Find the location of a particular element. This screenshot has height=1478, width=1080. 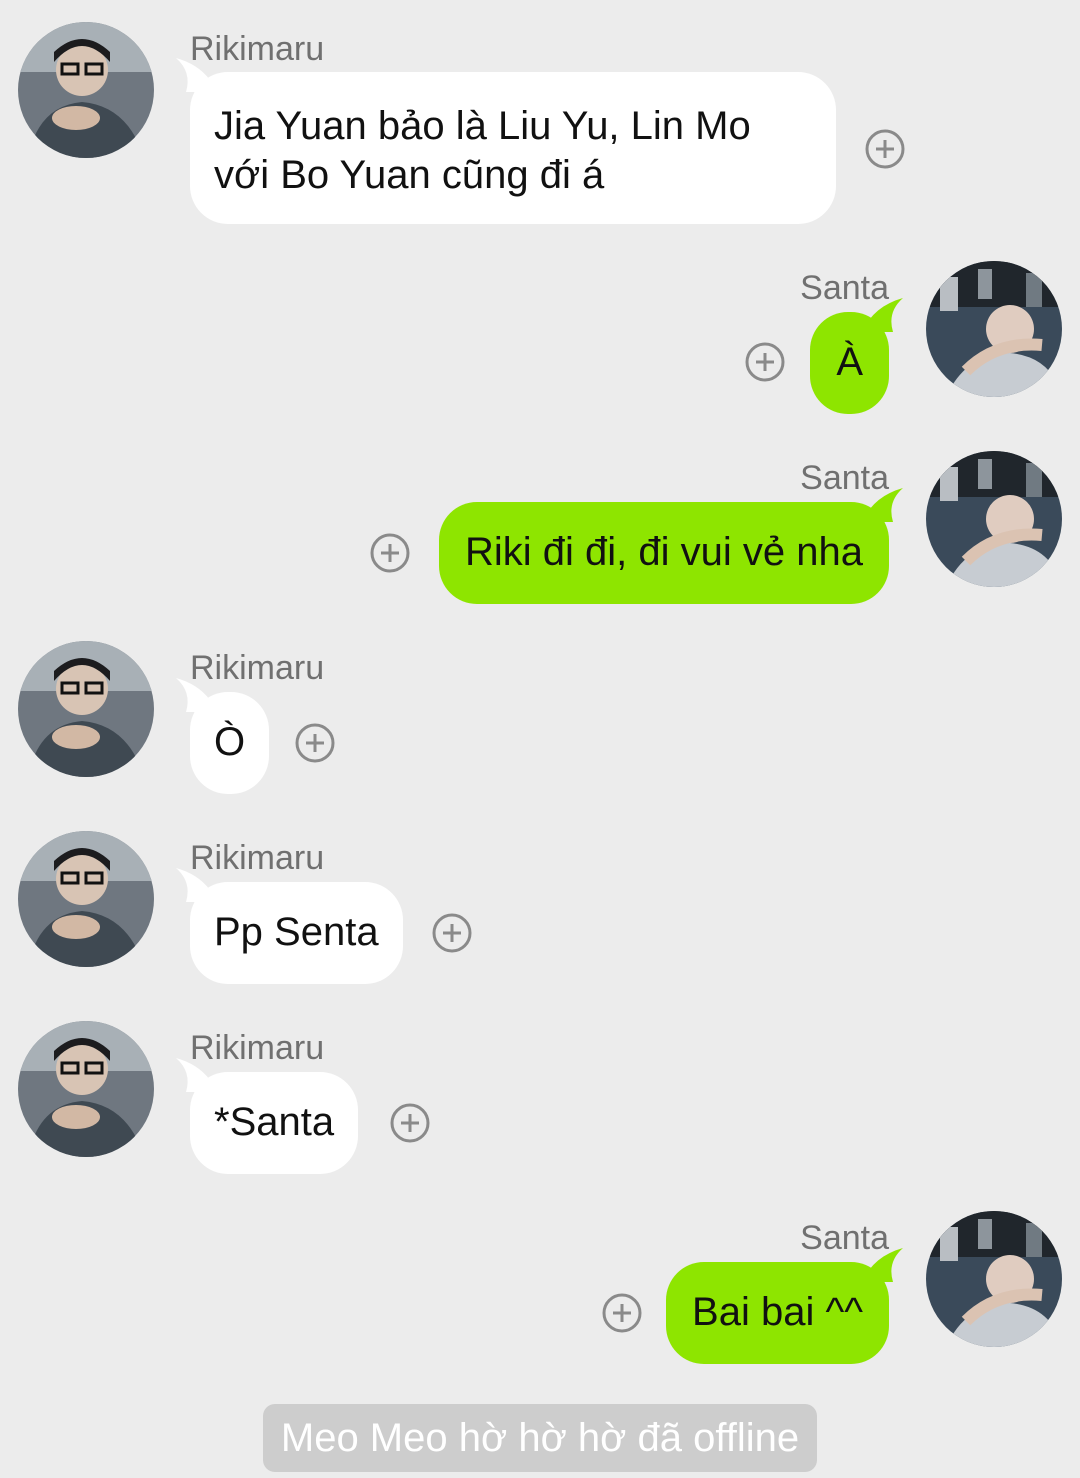

message-bubble: Riki đi đi, đi vui vẻ nha is located at coordinates (671, 546).